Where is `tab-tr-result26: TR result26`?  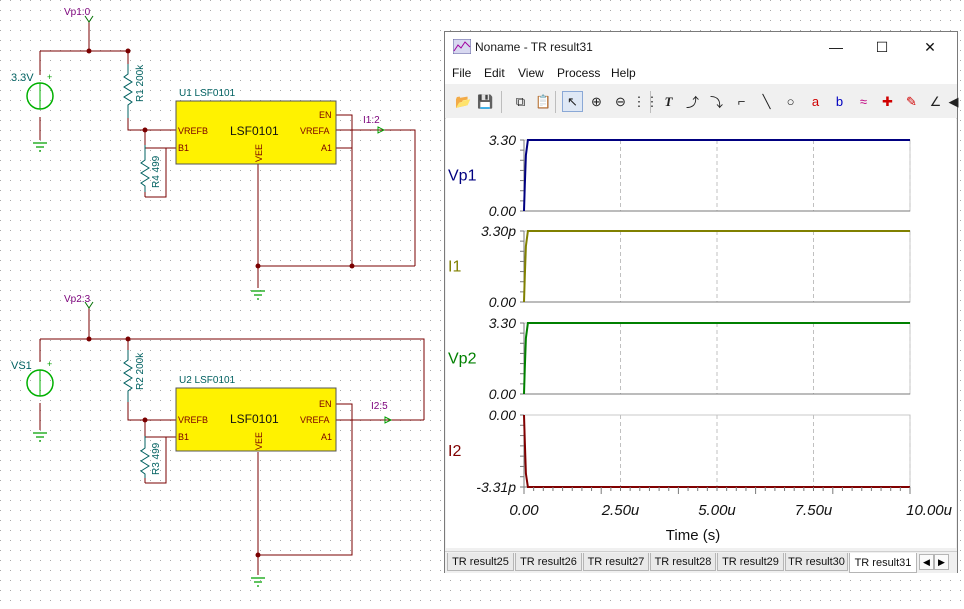
tab-tr-result26: TR result26 is located at coordinates (548, 562).